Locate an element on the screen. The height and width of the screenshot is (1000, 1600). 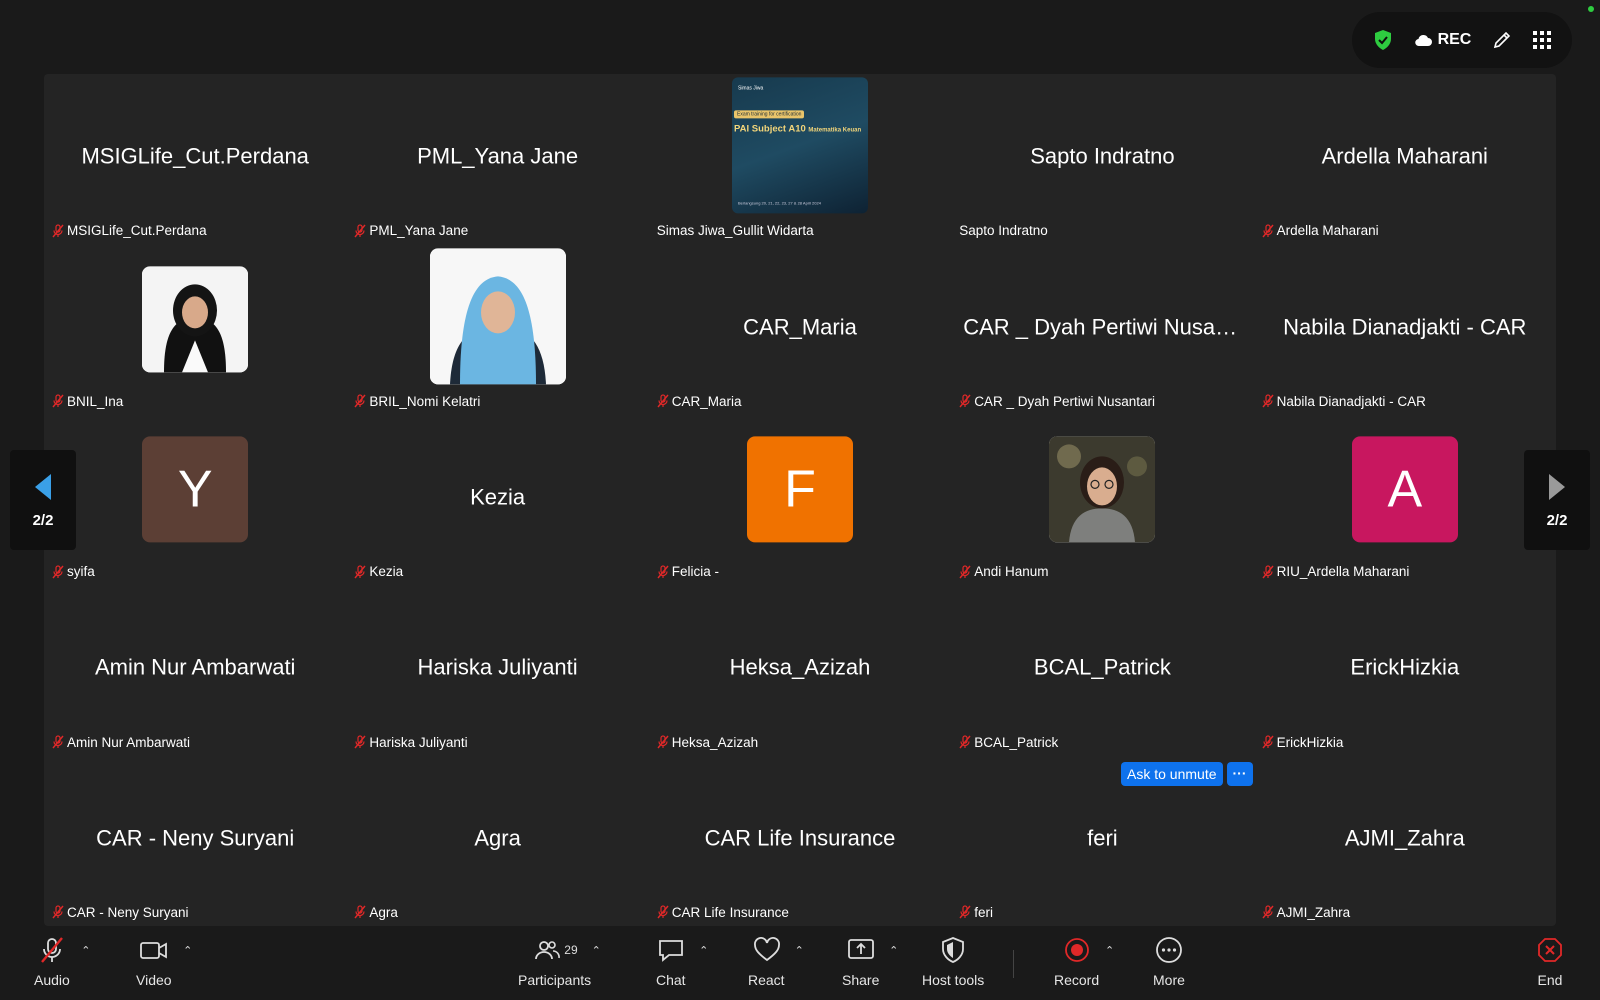
participant-tile: A RIU_Ardella Maharani is located at coordinates (1405, 500).